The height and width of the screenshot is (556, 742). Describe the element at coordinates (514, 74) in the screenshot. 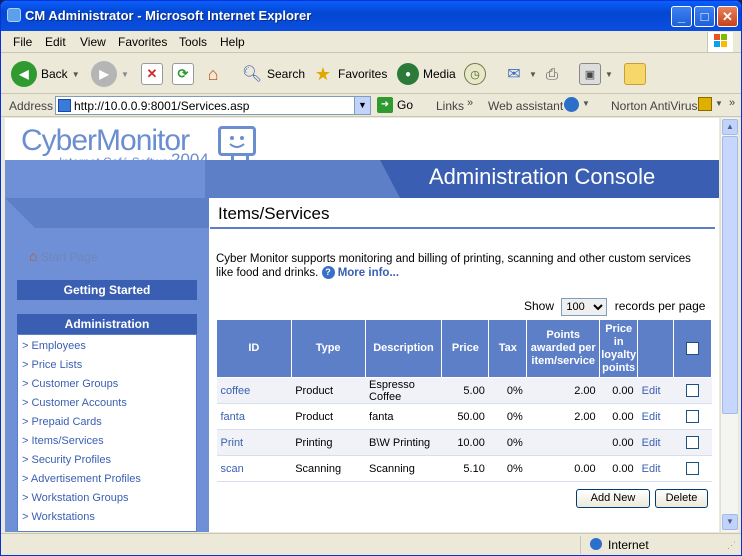

I see `mail-icon: ✉` at that location.